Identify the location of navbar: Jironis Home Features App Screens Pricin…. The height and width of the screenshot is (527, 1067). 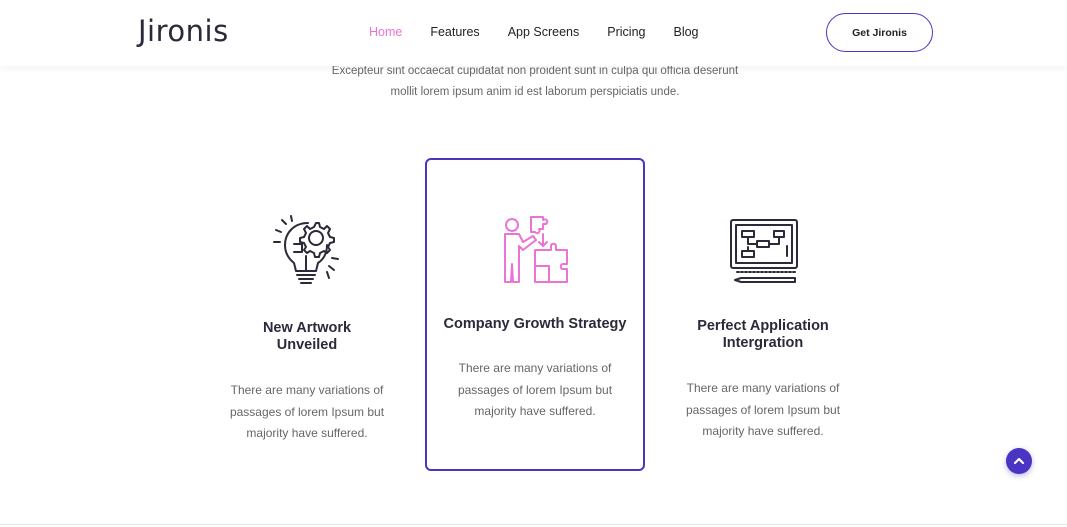
(533, 33).